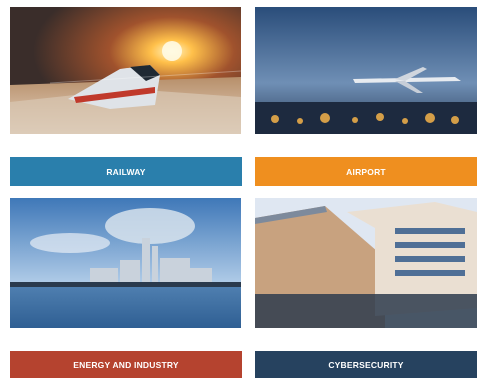  I want to click on cybersecurity-button: CYBERSECURITY, so click(366, 364).